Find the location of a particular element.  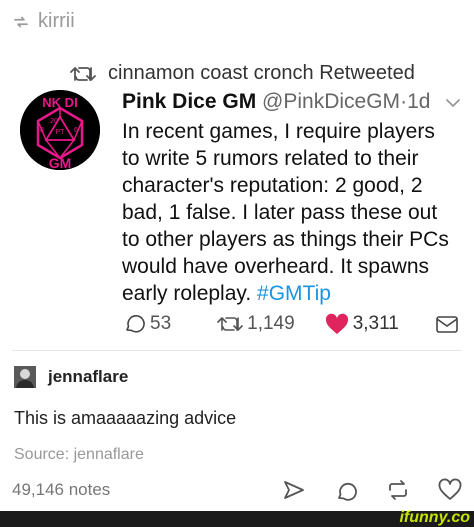

user-avatar is located at coordinates (25, 377).